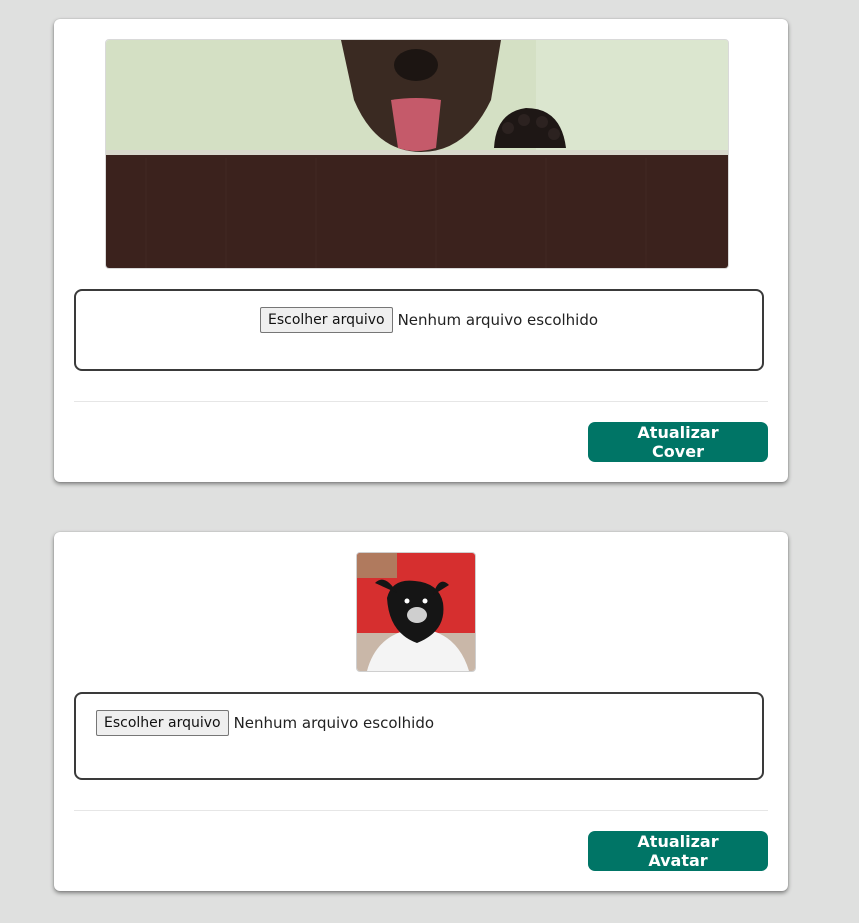  Describe the element at coordinates (678, 442) in the screenshot. I see `update-cover-button: Atualizar Cover` at that location.